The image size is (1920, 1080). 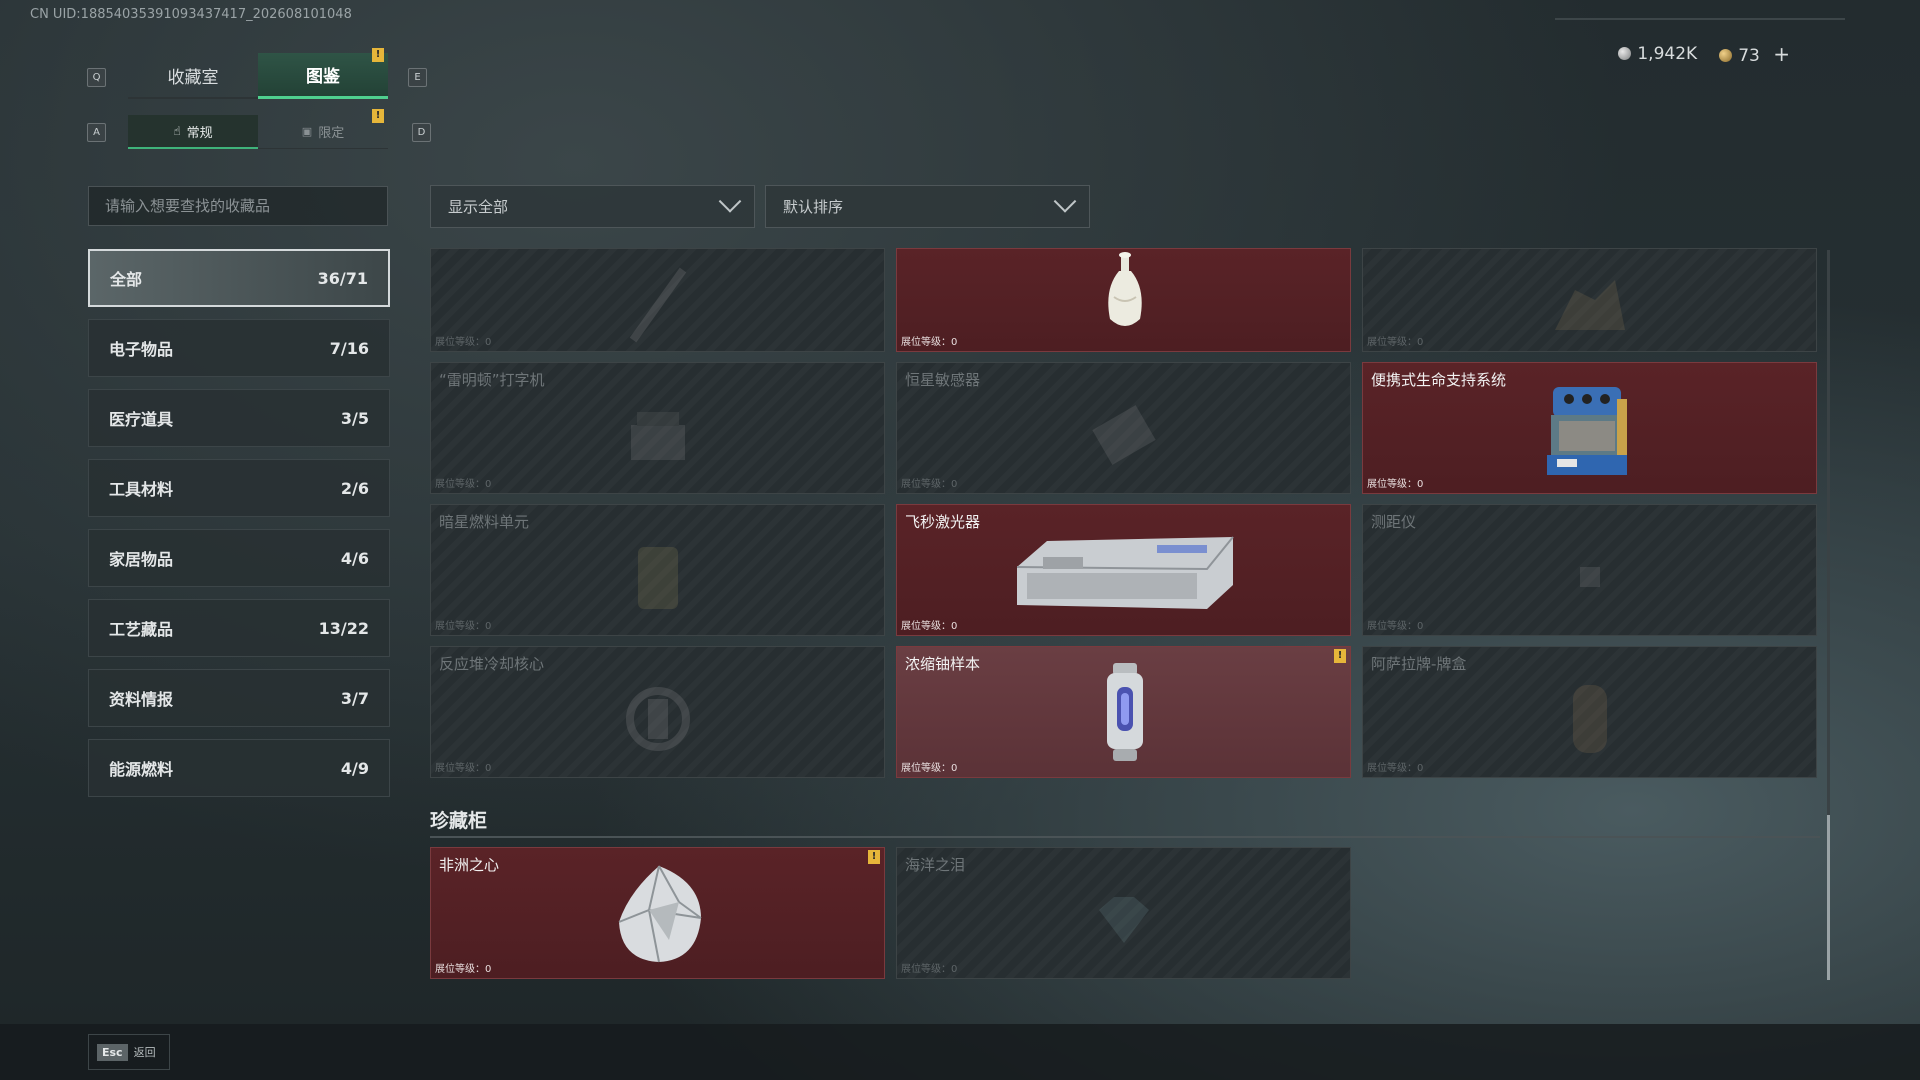 What do you see at coordinates (927, 206) in the screenshot?
I see `sort-dropdown: 默认排序` at bounding box center [927, 206].